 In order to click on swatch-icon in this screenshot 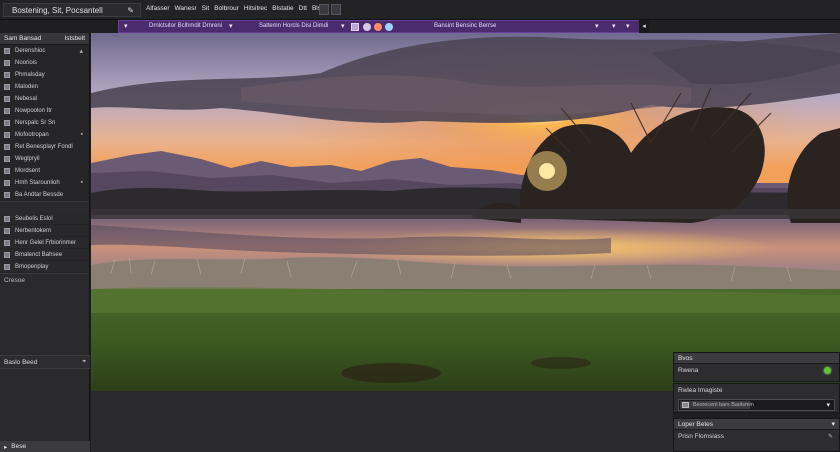, I will do `click(355, 27)`.